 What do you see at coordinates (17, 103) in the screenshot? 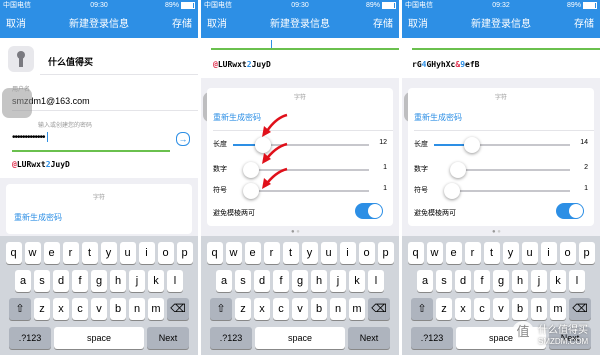
I see `assistive-touch-button` at bounding box center [17, 103].